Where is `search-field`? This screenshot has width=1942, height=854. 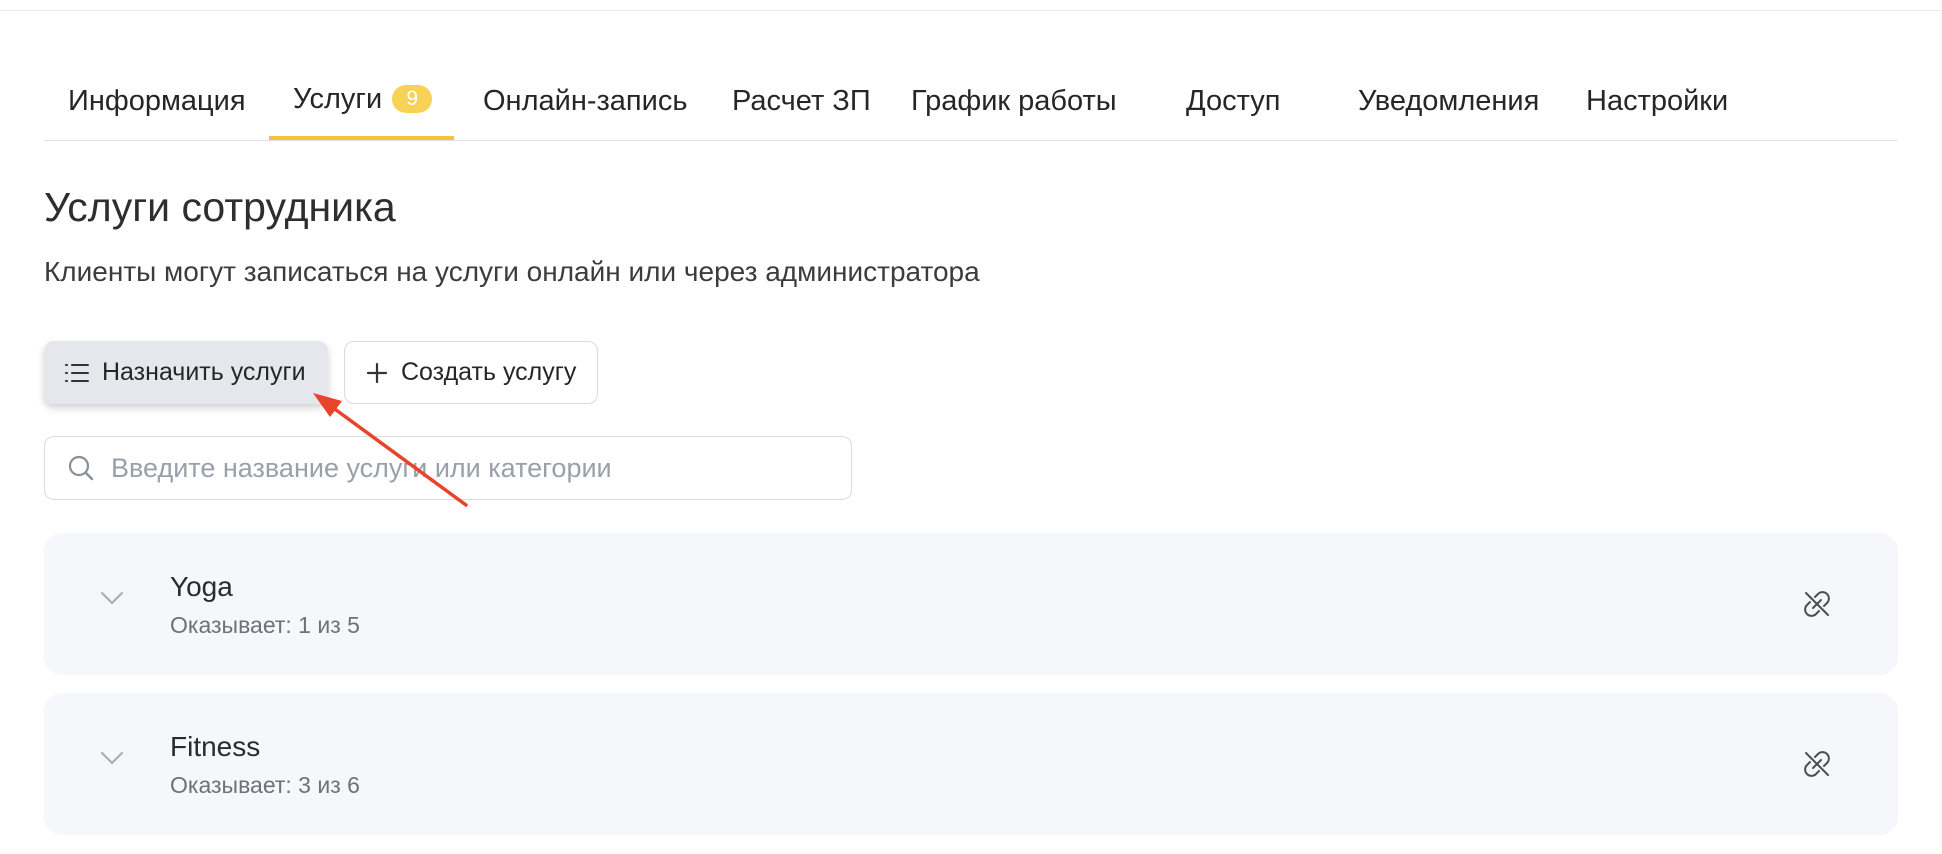 search-field is located at coordinates (448, 468).